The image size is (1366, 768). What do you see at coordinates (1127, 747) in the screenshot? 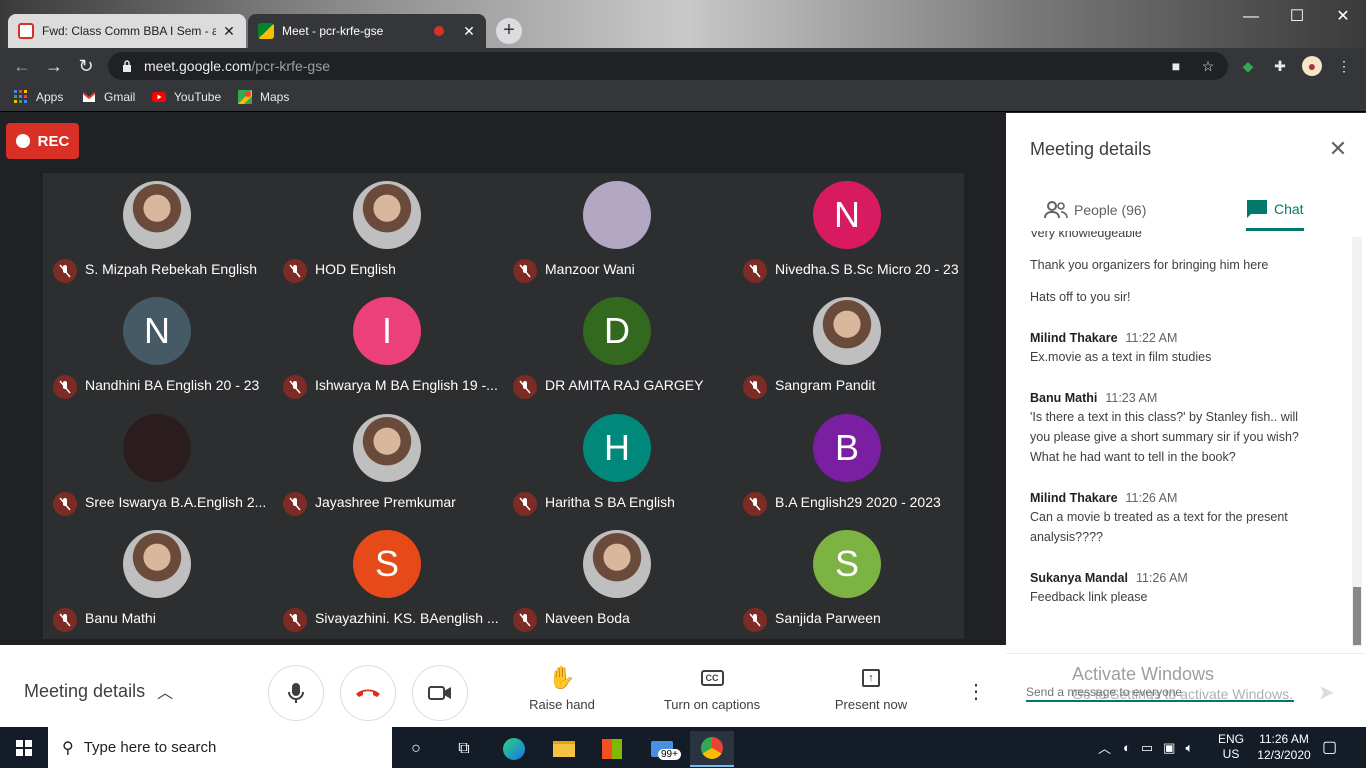
I see `sync-icon: ◐` at bounding box center [1127, 747].